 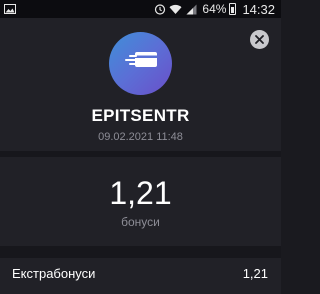 I want to click on status-time: 14:32, so click(x=258, y=9).